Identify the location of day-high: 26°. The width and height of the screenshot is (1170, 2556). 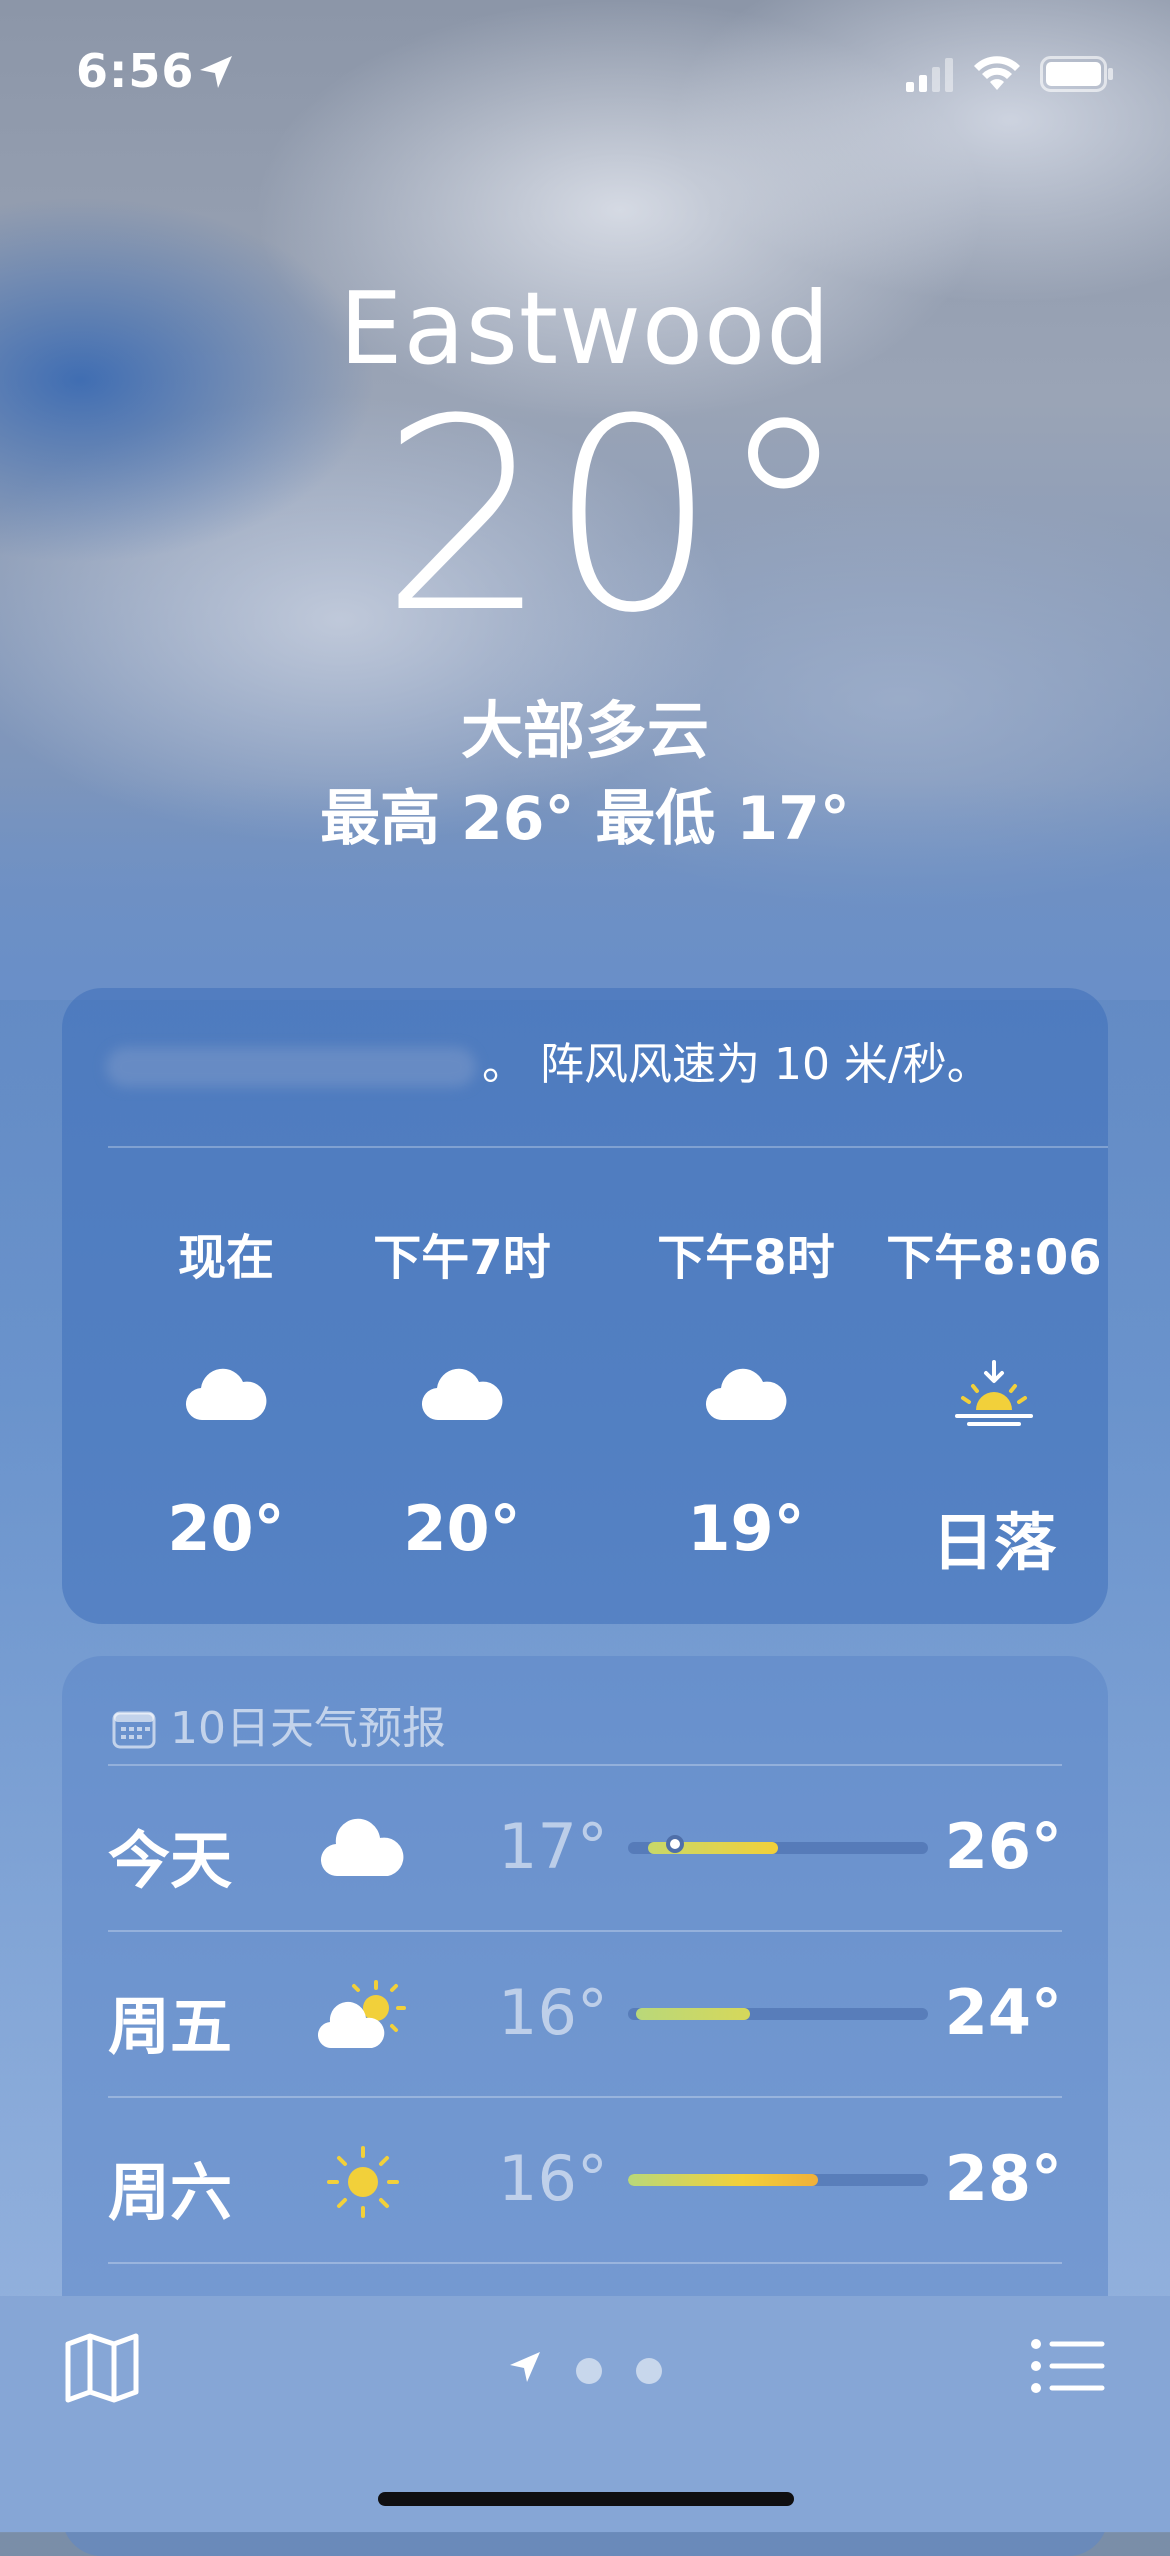
(1003, 1846).